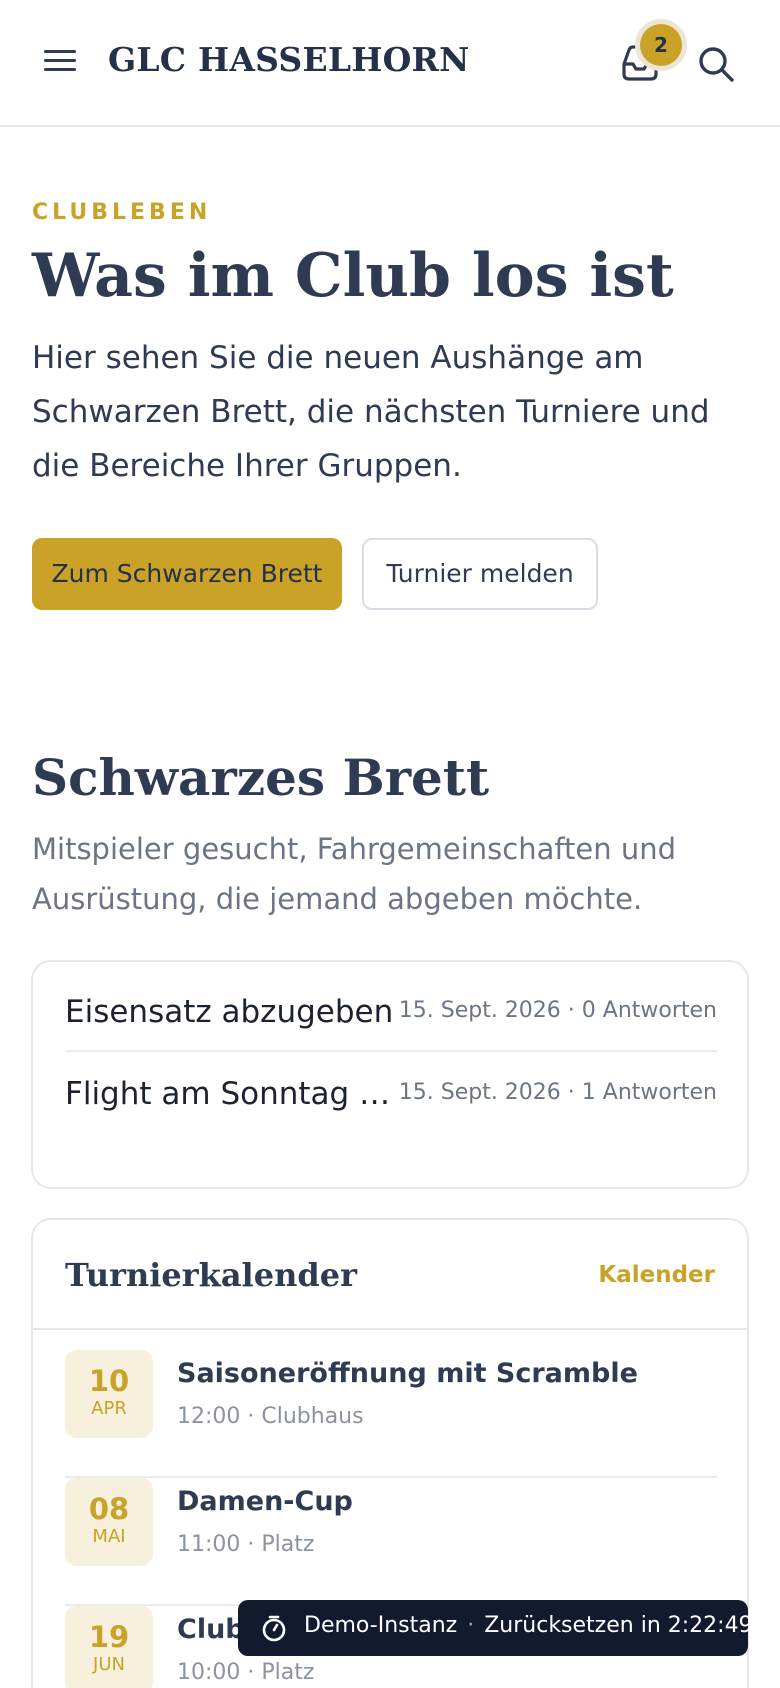 This screenshot has width=780, height=1688. Describe the element at coordinates (289, 59) in the screenshot. I see `brand-name: GLC HASSELHORN` at that location.